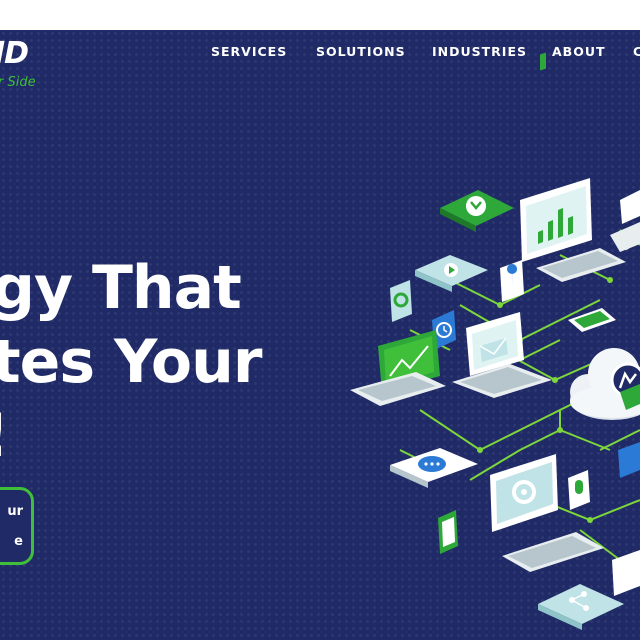 Image resolution: width=640 pixels, height=640 pixels. What do you see at coordinates (626, 519) in the screenshot?
I see `partial-device-right` at bounding box center [626, 519].